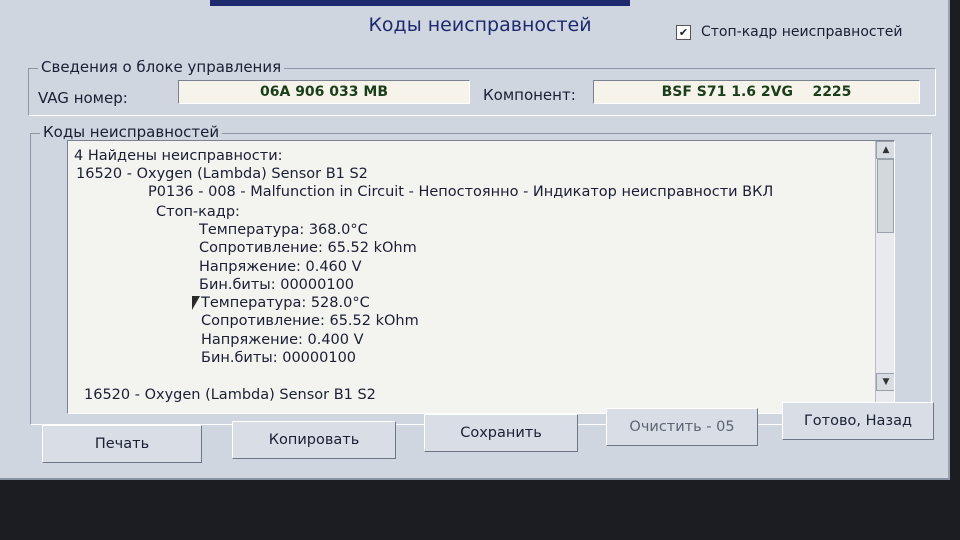 The image size is (960, 540). I want to click on freeze-frame-line: Напряжение: 0.400 V, so click(282, 340).